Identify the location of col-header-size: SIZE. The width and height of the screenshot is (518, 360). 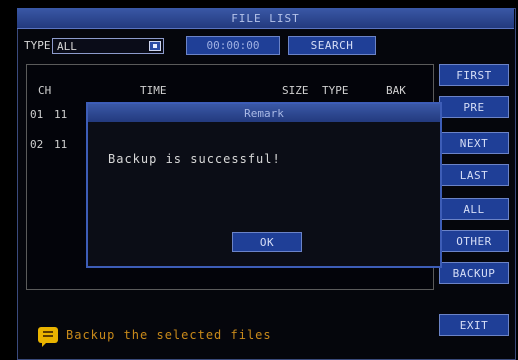
(295, 90).